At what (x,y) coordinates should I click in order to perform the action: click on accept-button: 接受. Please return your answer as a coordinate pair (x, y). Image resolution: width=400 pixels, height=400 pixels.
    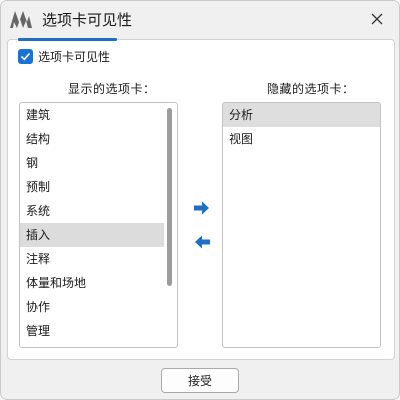
    Looking at the image, I should click on (200, 380).